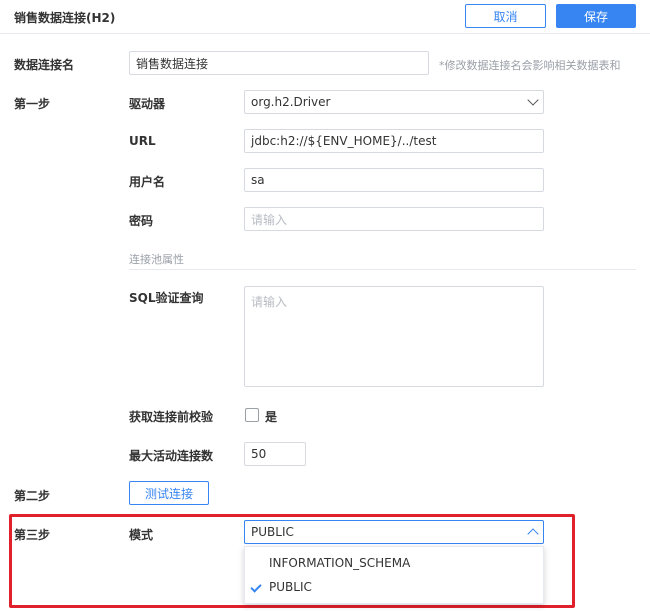 This screenshot has width=650, height=611. What do you see at coordinates (275, 454) in the screenshot?
I see `max-active-input: 50` at bounding box center [275, 454].